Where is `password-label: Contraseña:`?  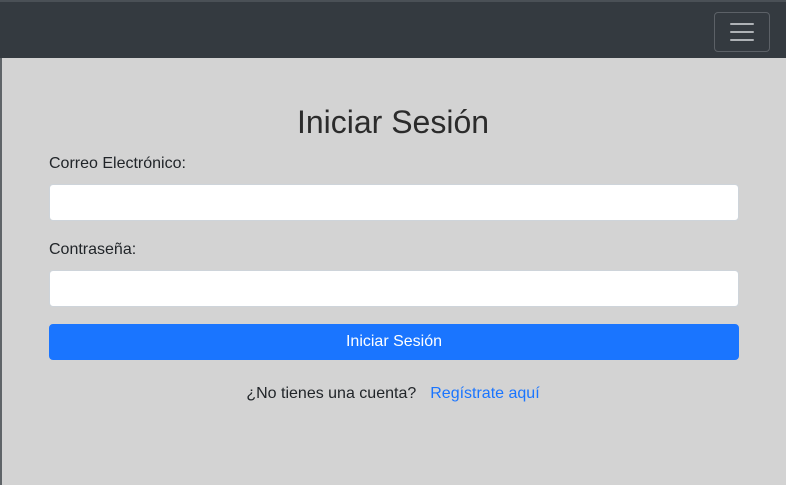 password-label: Contraseña: is located at coordinates (93, 249).